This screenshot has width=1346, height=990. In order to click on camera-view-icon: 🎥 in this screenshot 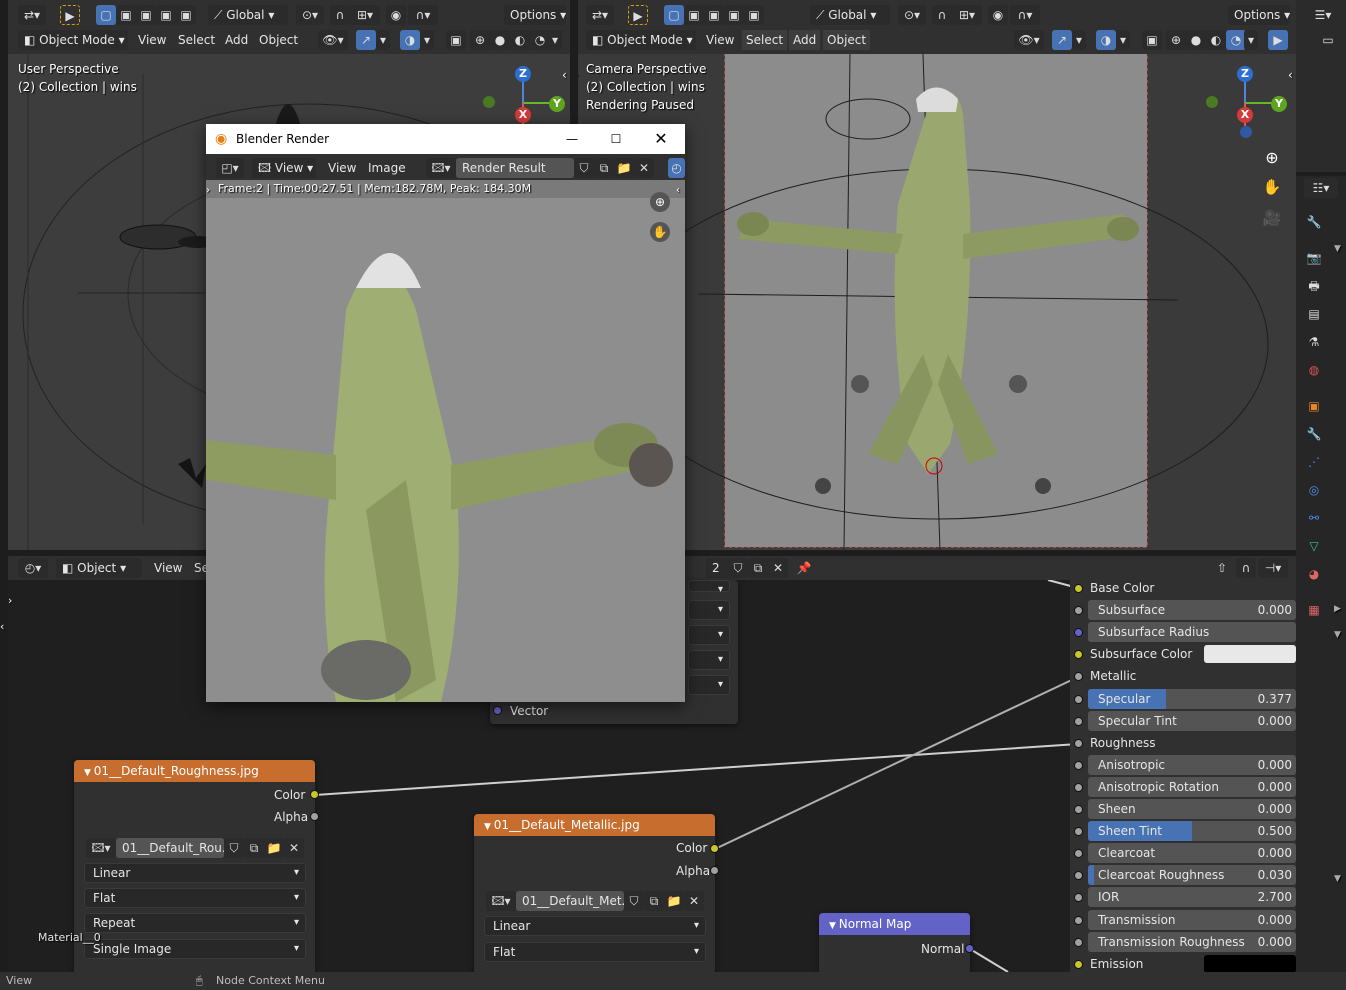, I will do `click(1272, 218)`.